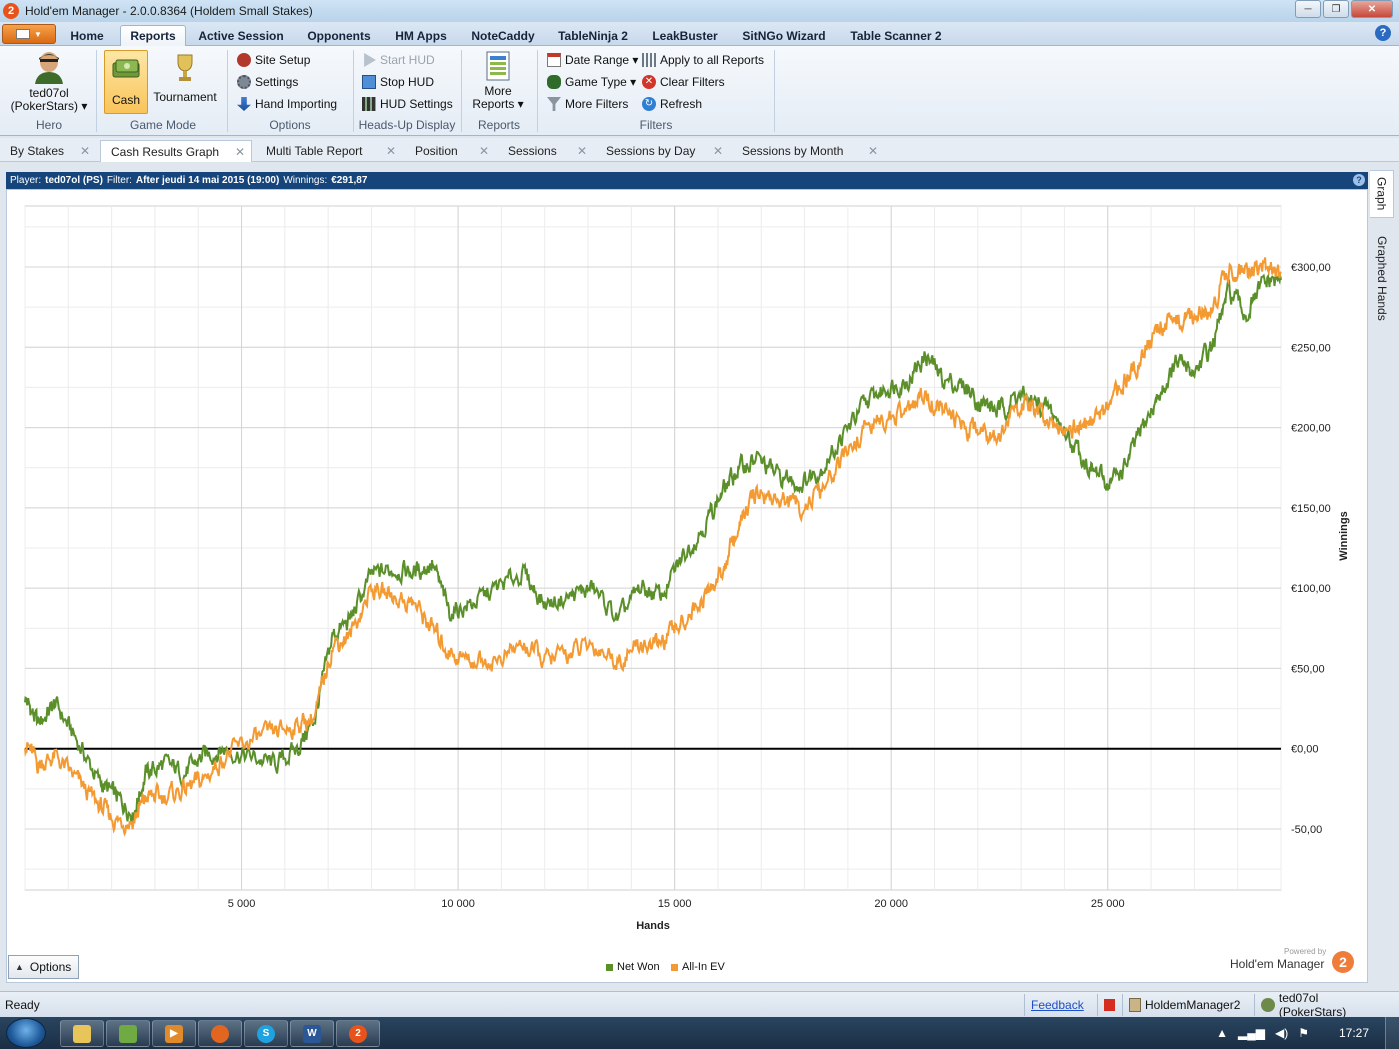  What do you see at coordinates (50, 967) in the screenshot?
I see `options-label: Options` at bounding box center [50, 967].